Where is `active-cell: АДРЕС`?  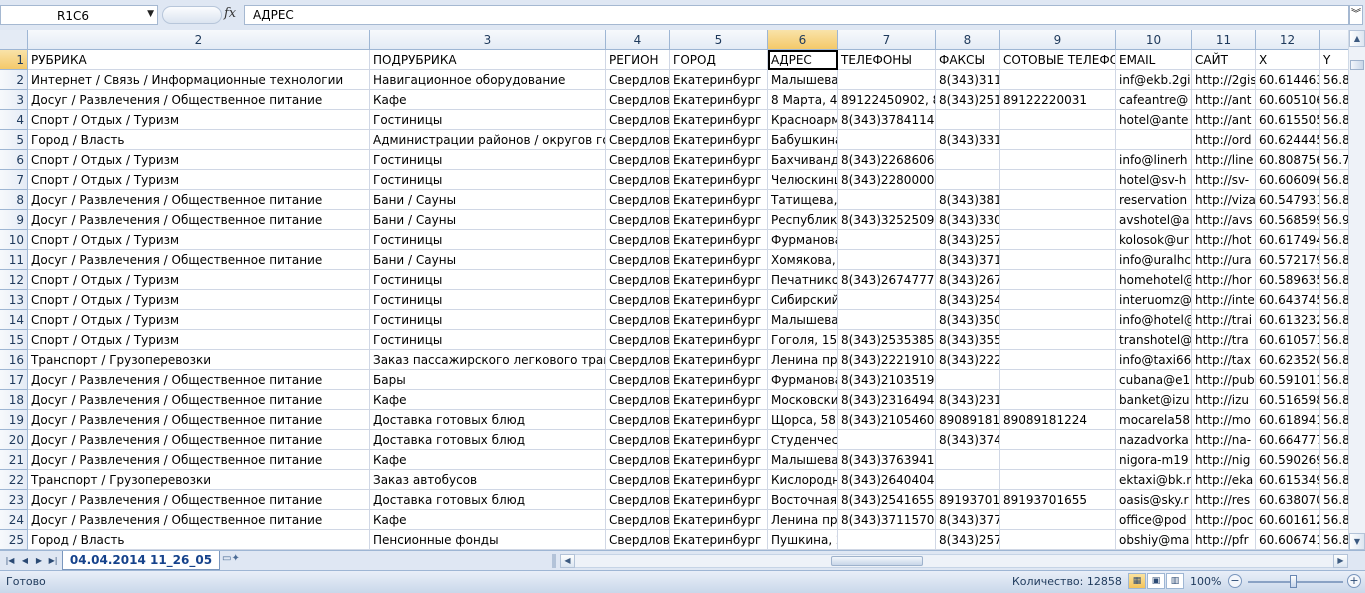
active-cell: АДРЕС is located at coordinates (803, 60).